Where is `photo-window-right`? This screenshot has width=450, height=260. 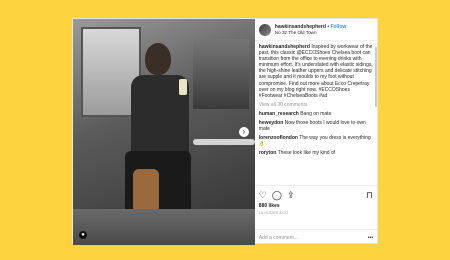
photo-window-right is located at coordinates (221, 74).